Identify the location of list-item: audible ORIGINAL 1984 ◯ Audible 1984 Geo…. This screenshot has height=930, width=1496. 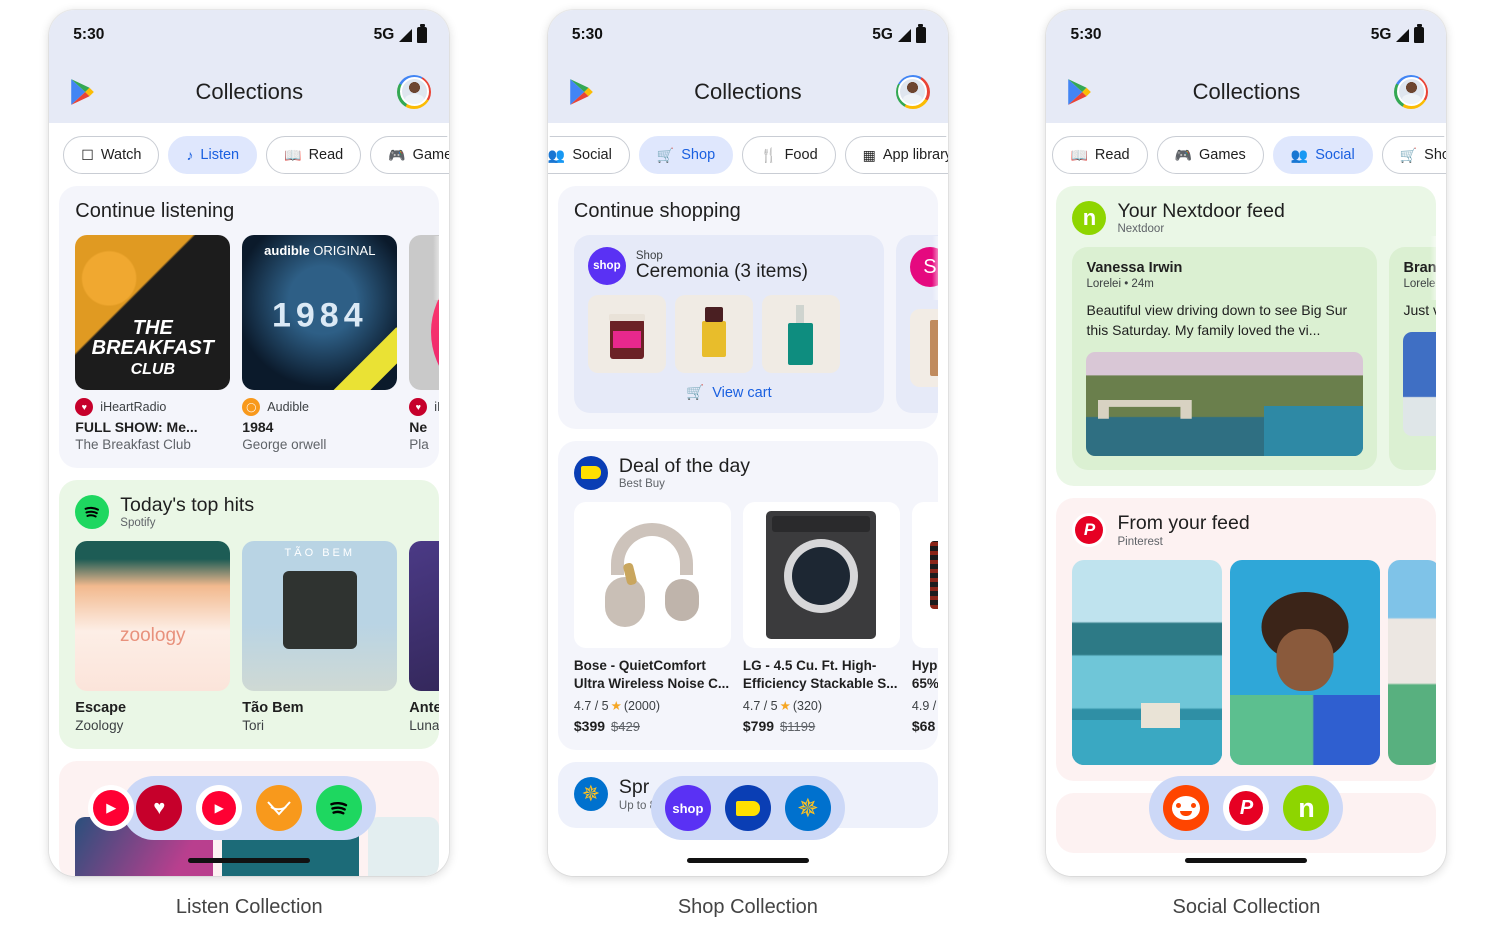
(320, 343).